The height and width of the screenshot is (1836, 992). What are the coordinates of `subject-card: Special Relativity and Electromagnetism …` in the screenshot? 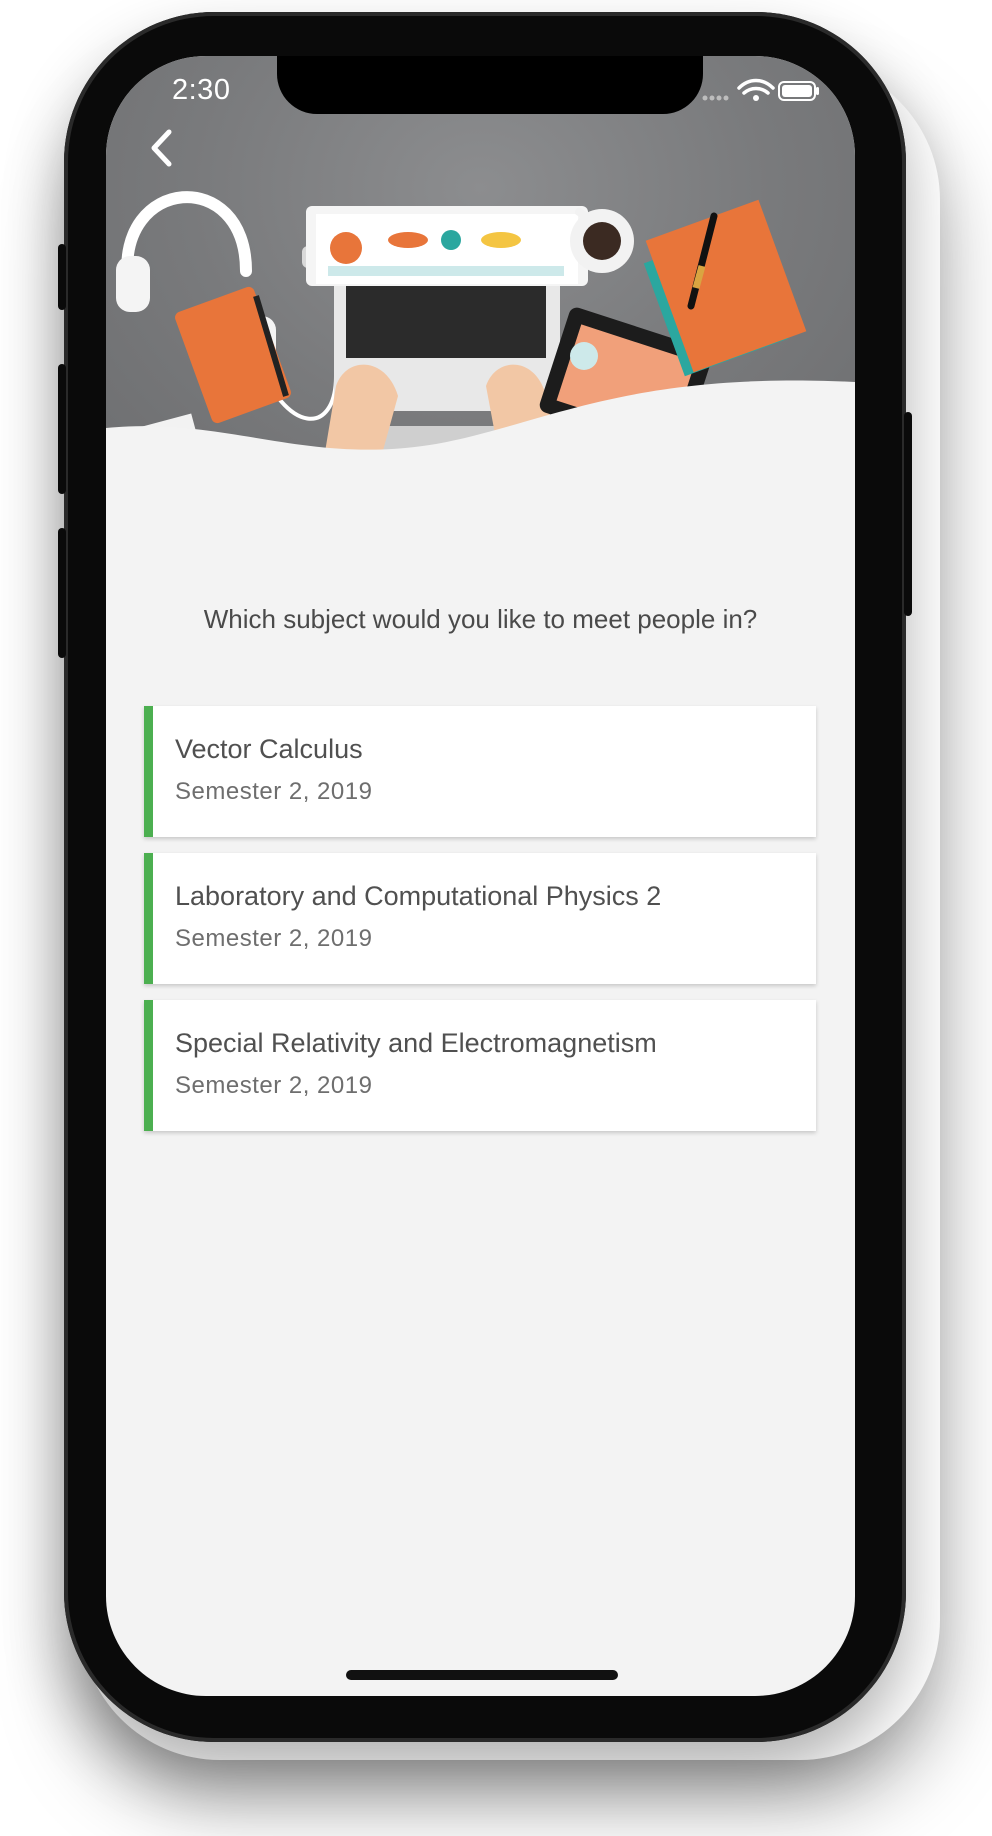 It's located at (480, 1065).